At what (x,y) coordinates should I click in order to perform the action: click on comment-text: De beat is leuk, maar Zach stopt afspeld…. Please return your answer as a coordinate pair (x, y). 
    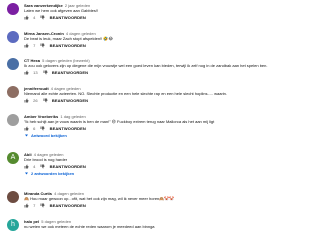
    Looking at the image, I should click on (69, 38).